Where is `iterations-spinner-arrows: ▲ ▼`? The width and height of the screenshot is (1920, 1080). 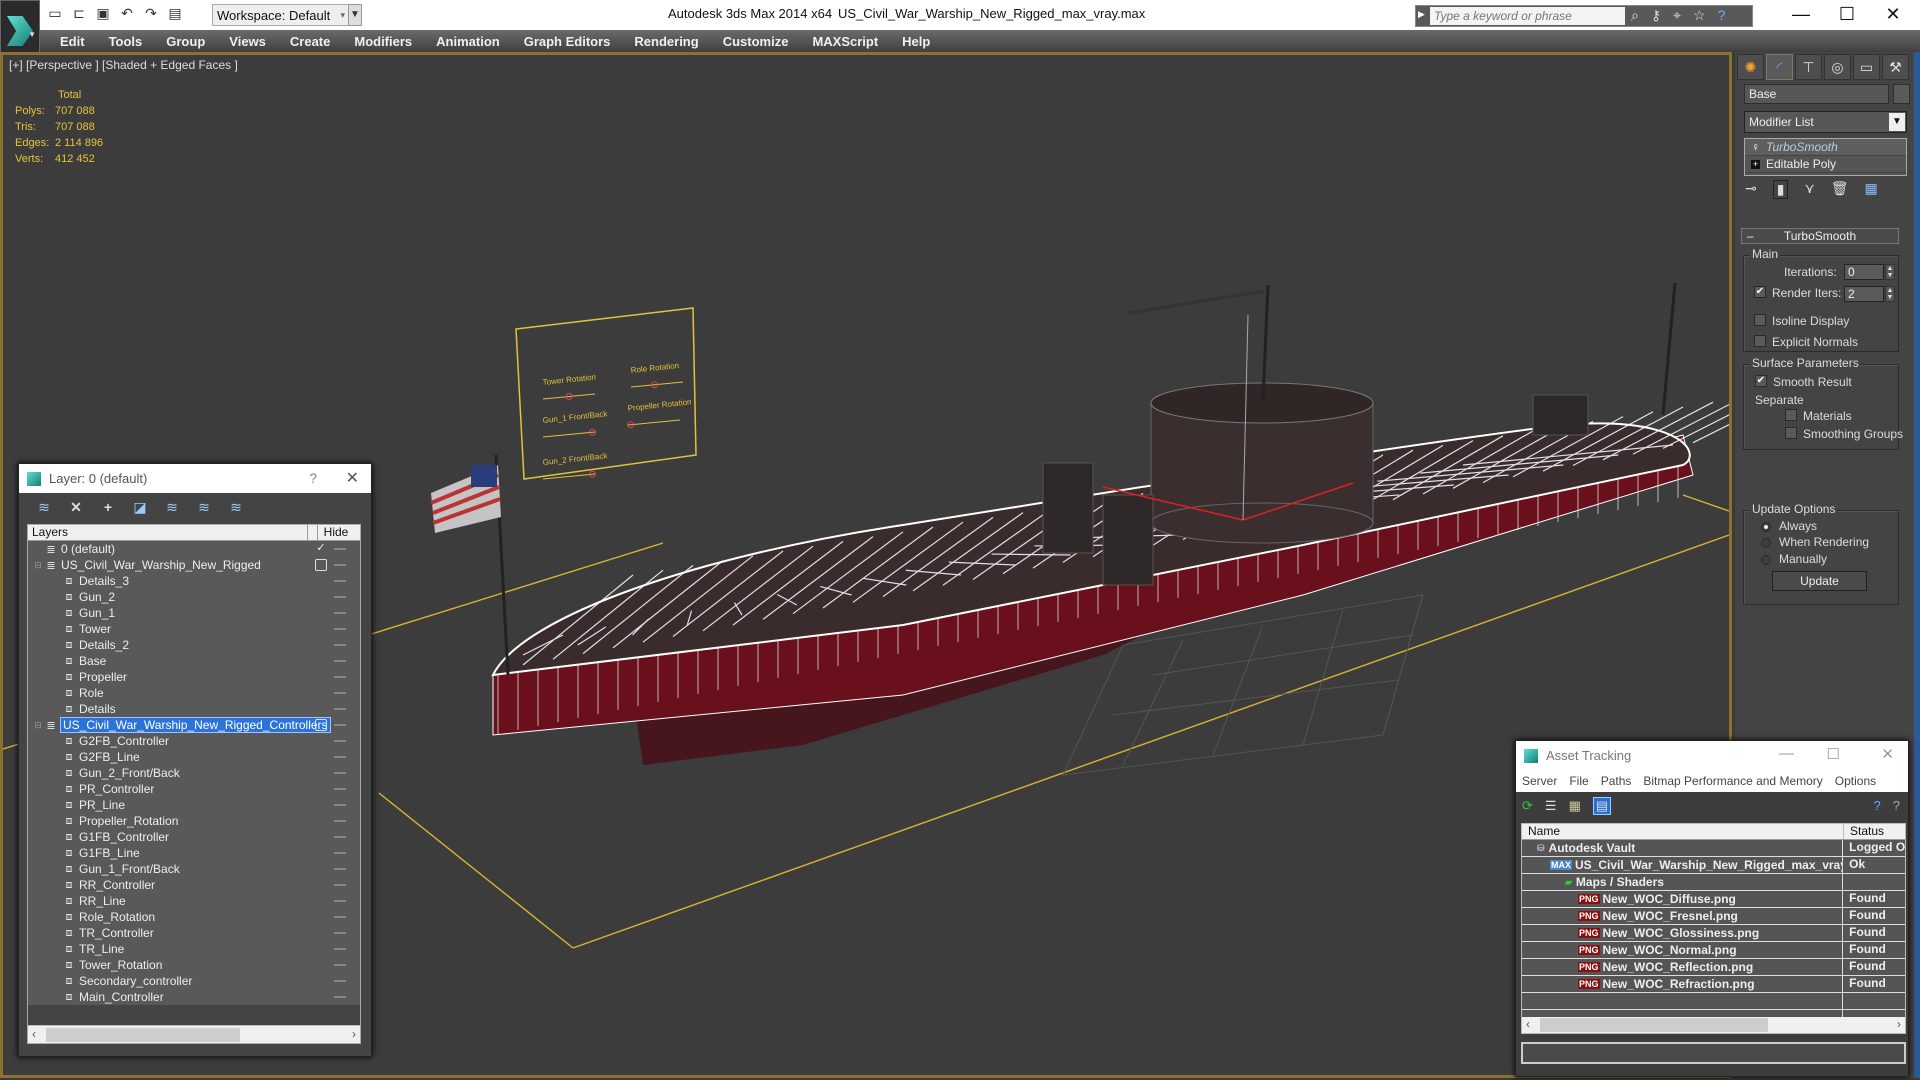
iterations-spinner-arrows: ▲ ▼ is located at coordinates (1890, 272).